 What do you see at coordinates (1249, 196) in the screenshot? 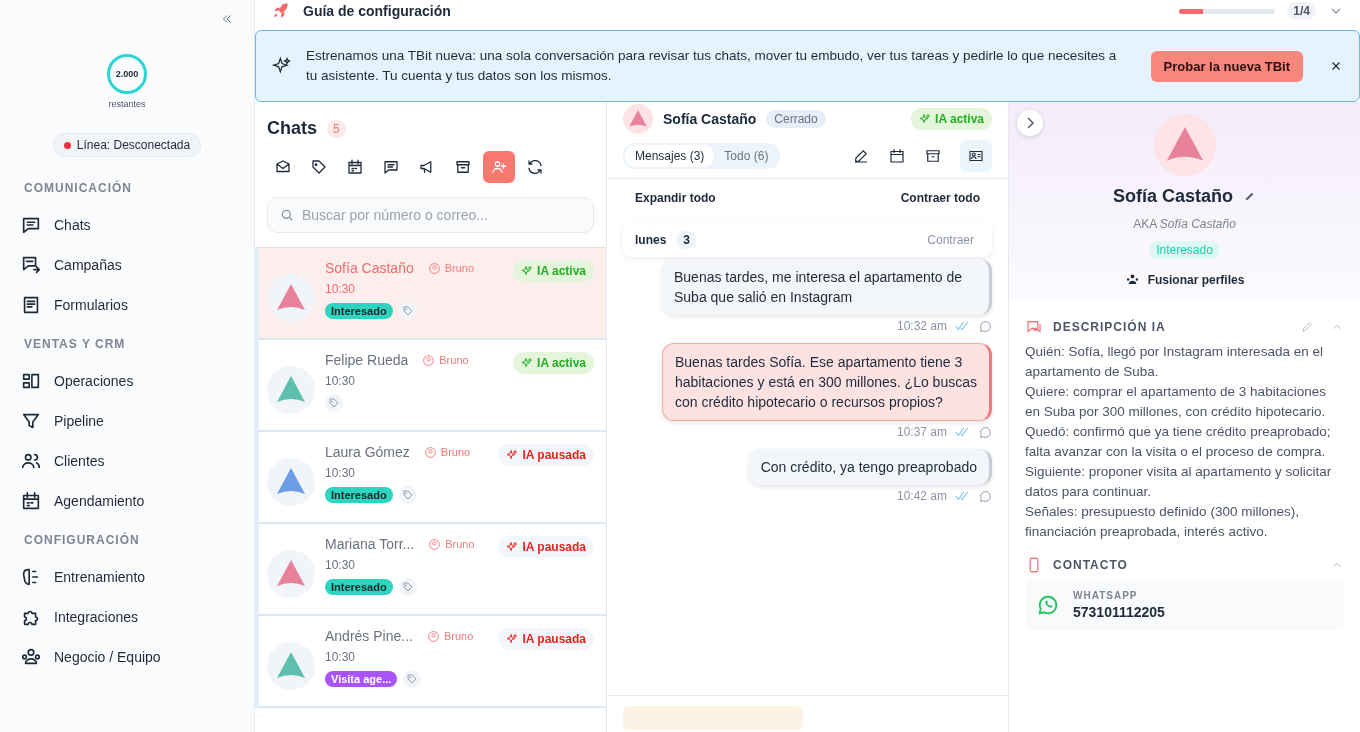
I see `pencil-icon` at bounding box center [1249, 196].